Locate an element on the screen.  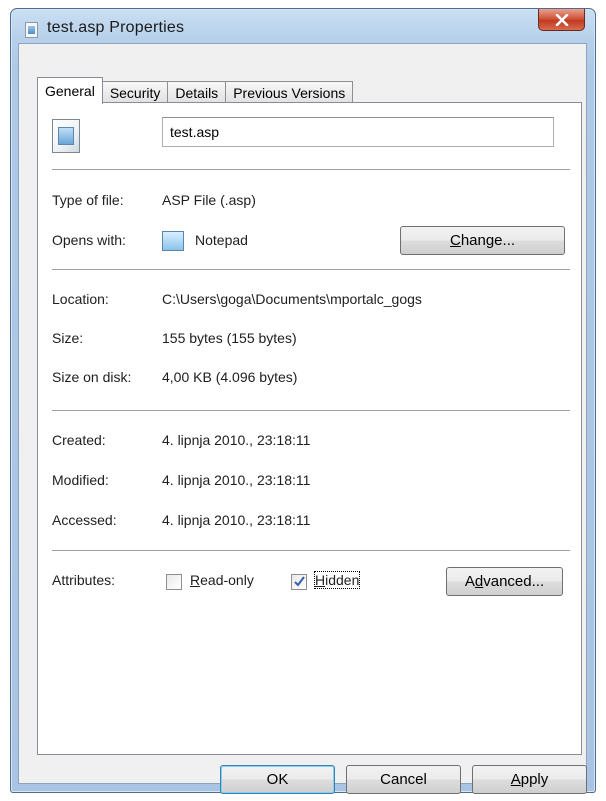
hidden-rest: idden is located at coordinates (342, 580).